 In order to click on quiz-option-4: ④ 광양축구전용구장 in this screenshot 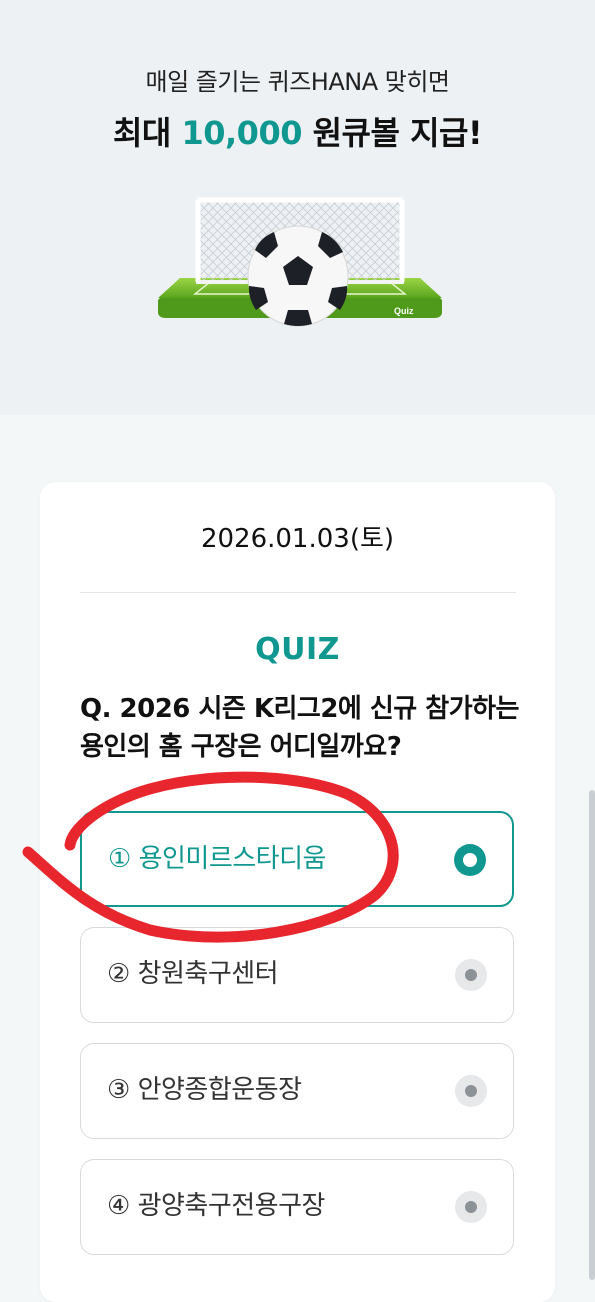, I will do `click(297, 1207)`.